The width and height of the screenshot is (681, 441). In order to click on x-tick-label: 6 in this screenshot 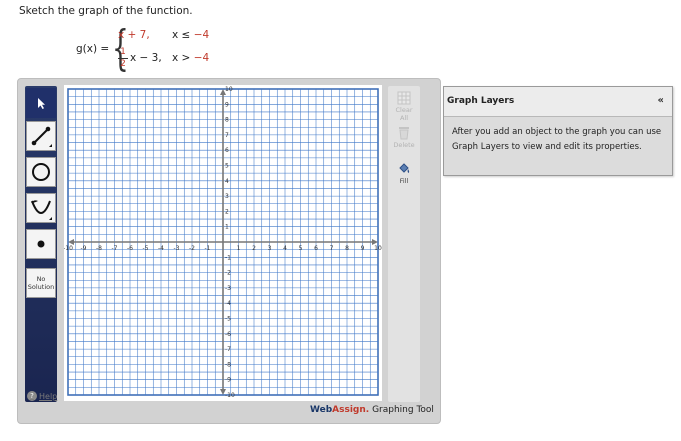, I will do `click(316, 248)`.